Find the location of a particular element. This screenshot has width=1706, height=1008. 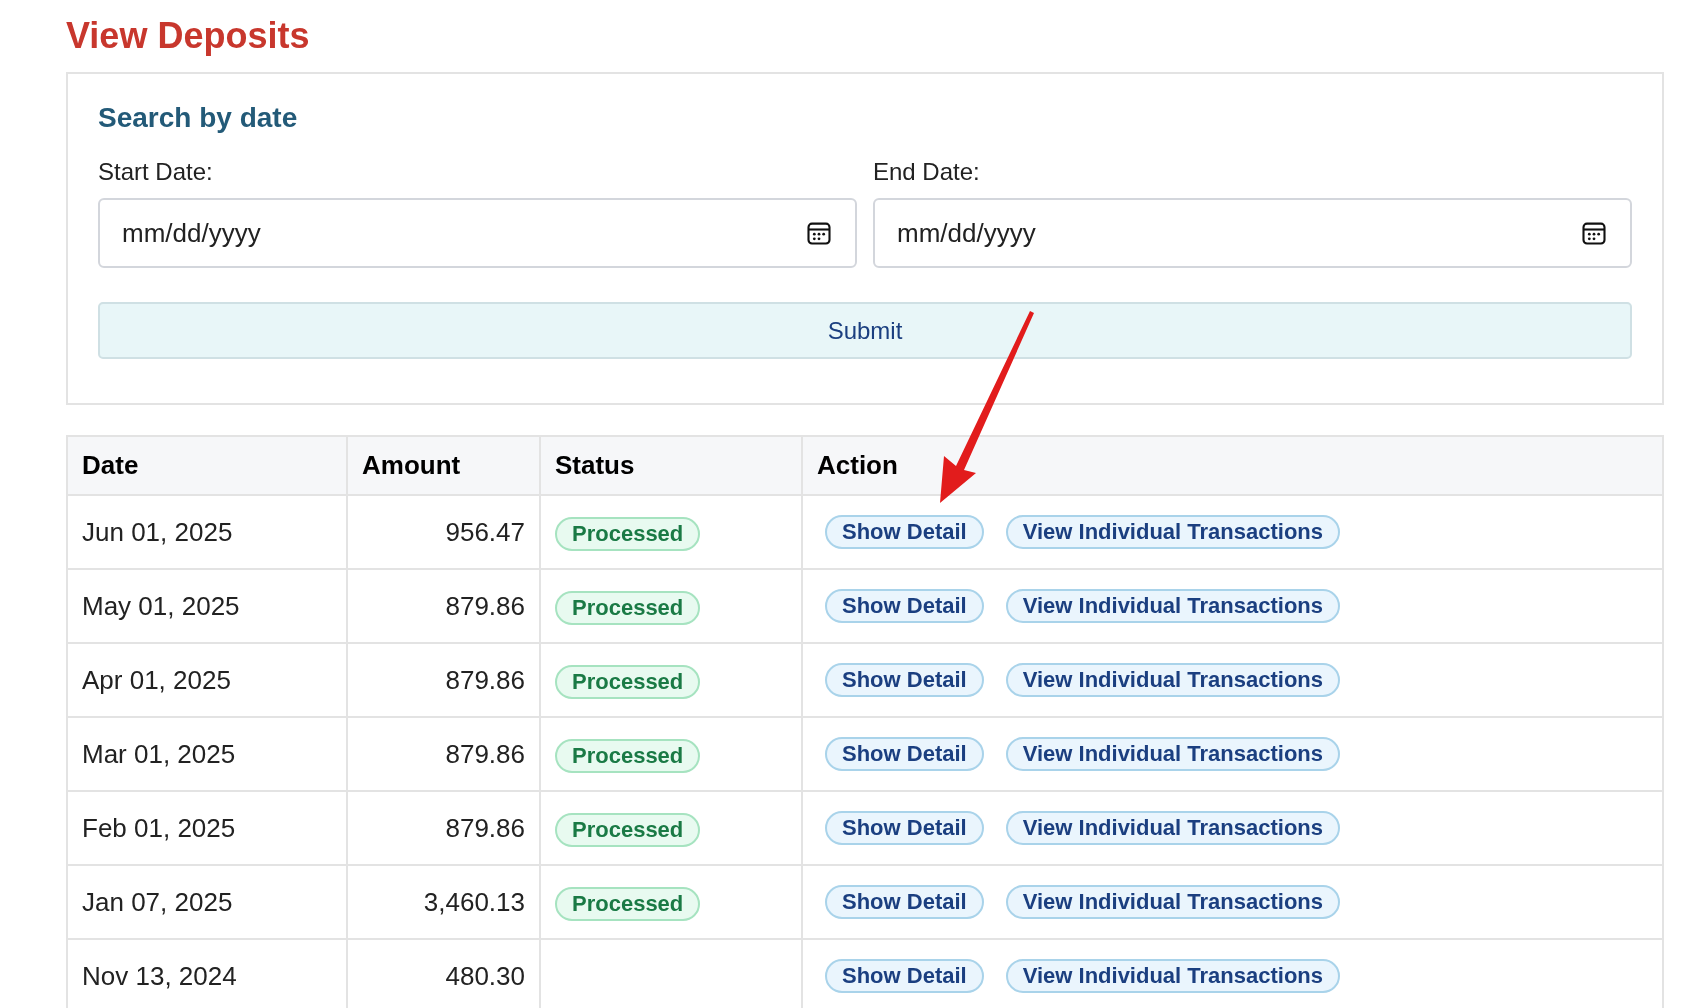

date-cell: Nov 13, 2024 is located at coordinates (207, 973).